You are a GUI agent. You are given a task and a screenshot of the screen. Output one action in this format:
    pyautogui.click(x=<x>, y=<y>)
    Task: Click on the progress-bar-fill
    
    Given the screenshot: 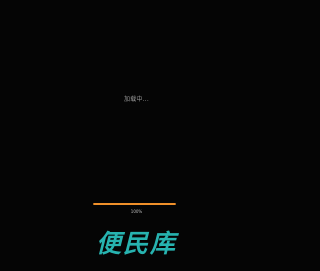 What is the action you would take?
    pyautogui.click(x=134, y=204)
    